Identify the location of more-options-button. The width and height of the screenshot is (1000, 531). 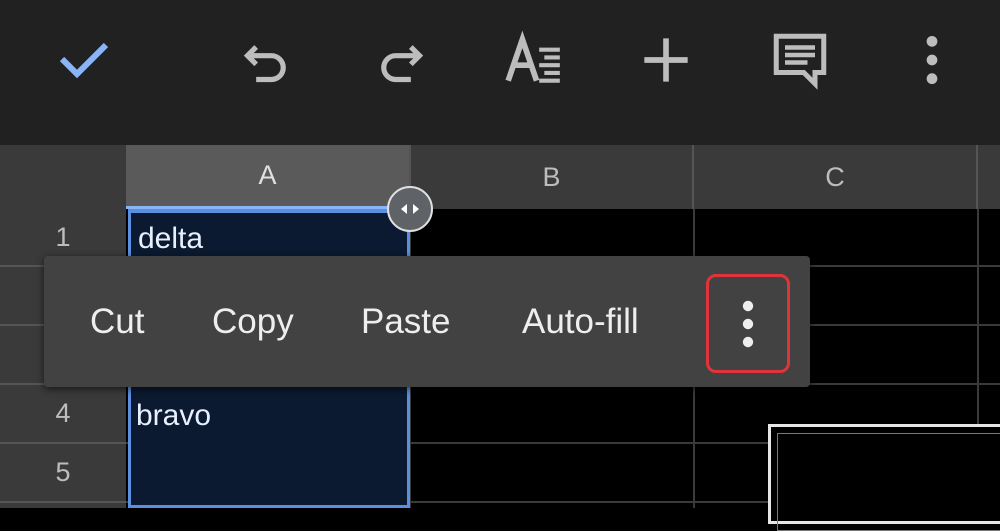
(932, 60).